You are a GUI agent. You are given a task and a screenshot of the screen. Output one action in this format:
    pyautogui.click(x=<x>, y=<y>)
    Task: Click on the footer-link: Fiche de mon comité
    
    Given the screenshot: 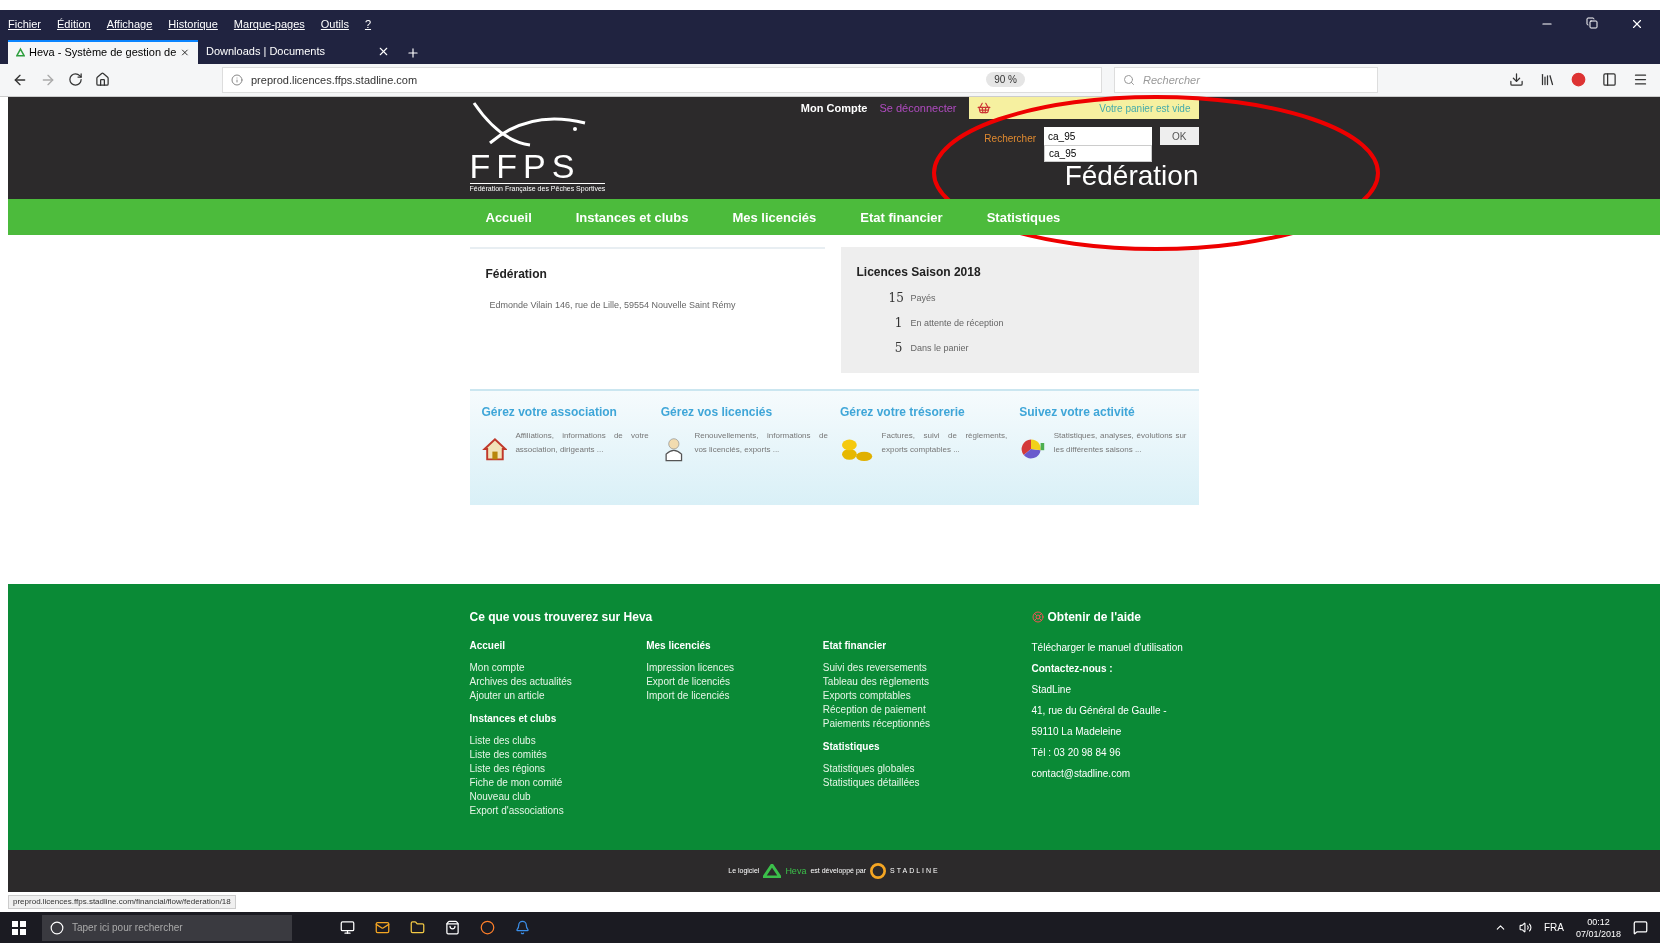 What is the action you would take?
    pyautogui.click(x=558, y=783)
    